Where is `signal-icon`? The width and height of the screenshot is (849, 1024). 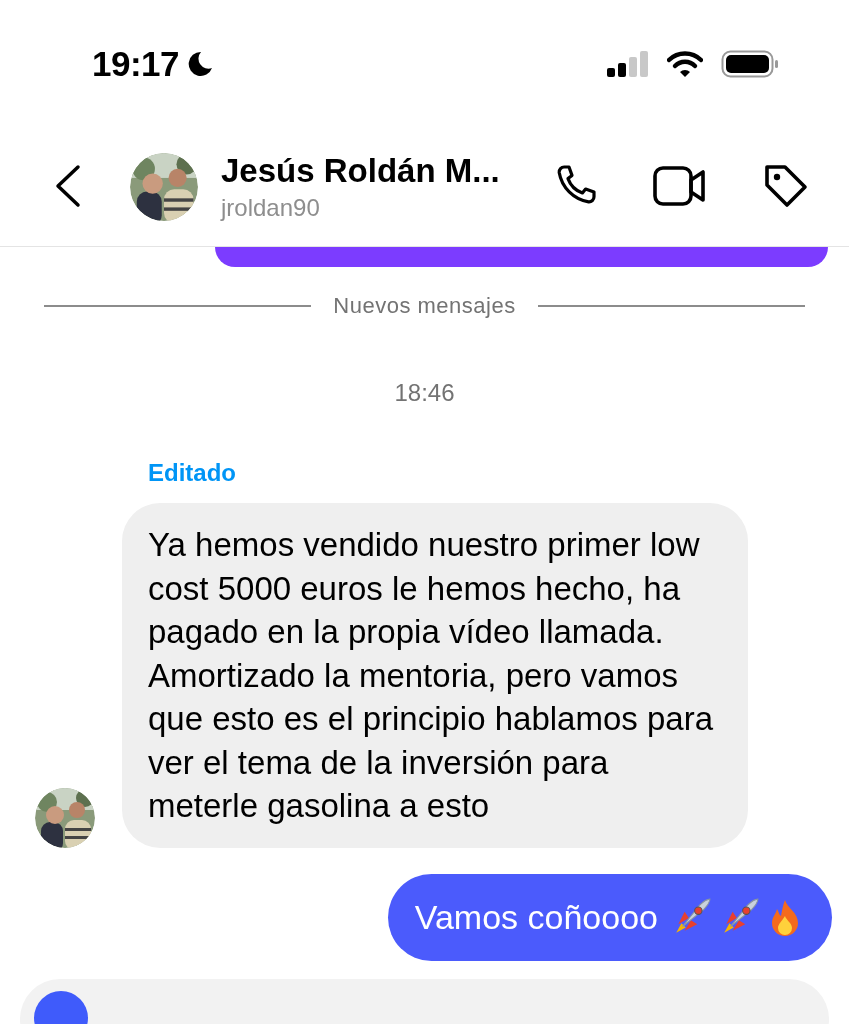 signal-icon is located at coordinates (628, 64).